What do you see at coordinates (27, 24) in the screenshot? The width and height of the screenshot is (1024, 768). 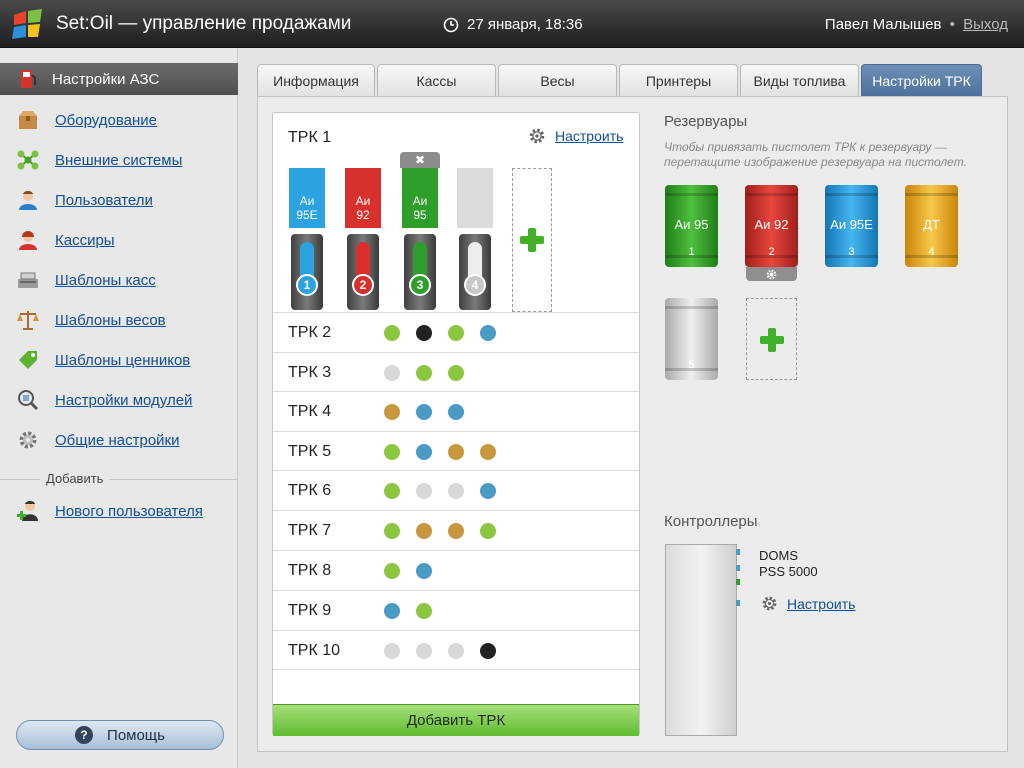 I see `logo-icon` at bounding box center [27, 24].